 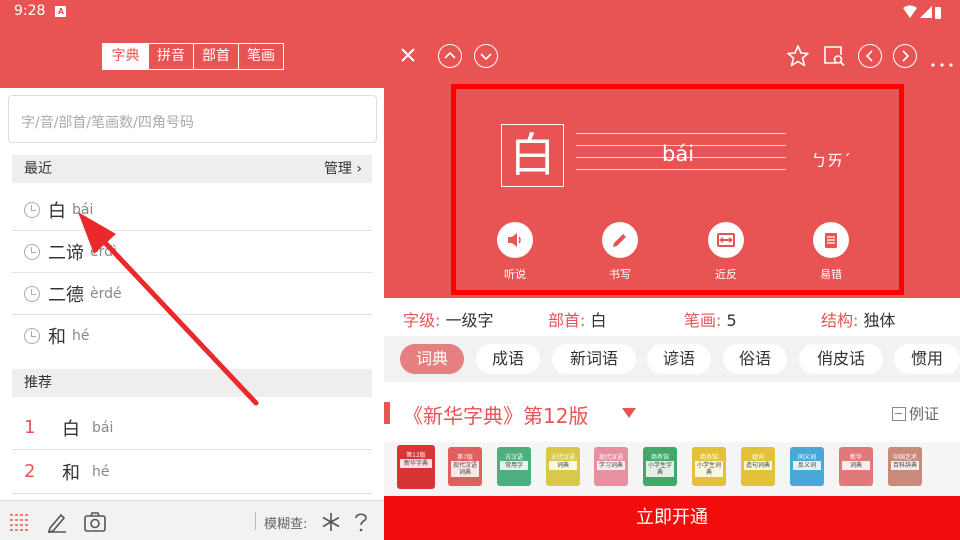 I want to click on book-title: 常用字, so click(x=514, y=465).